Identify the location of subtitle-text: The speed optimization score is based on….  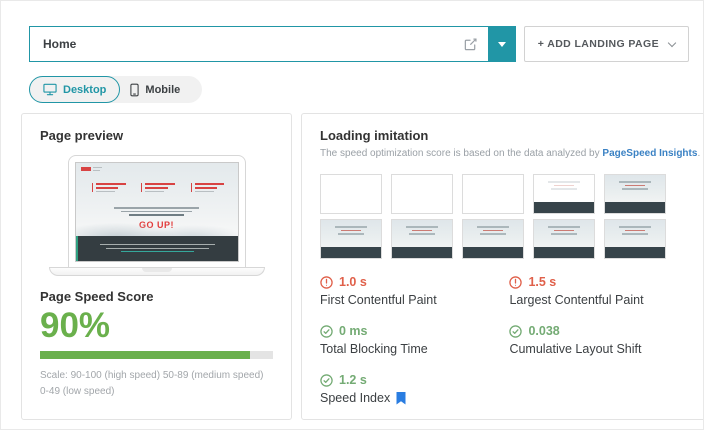
(461, 153).